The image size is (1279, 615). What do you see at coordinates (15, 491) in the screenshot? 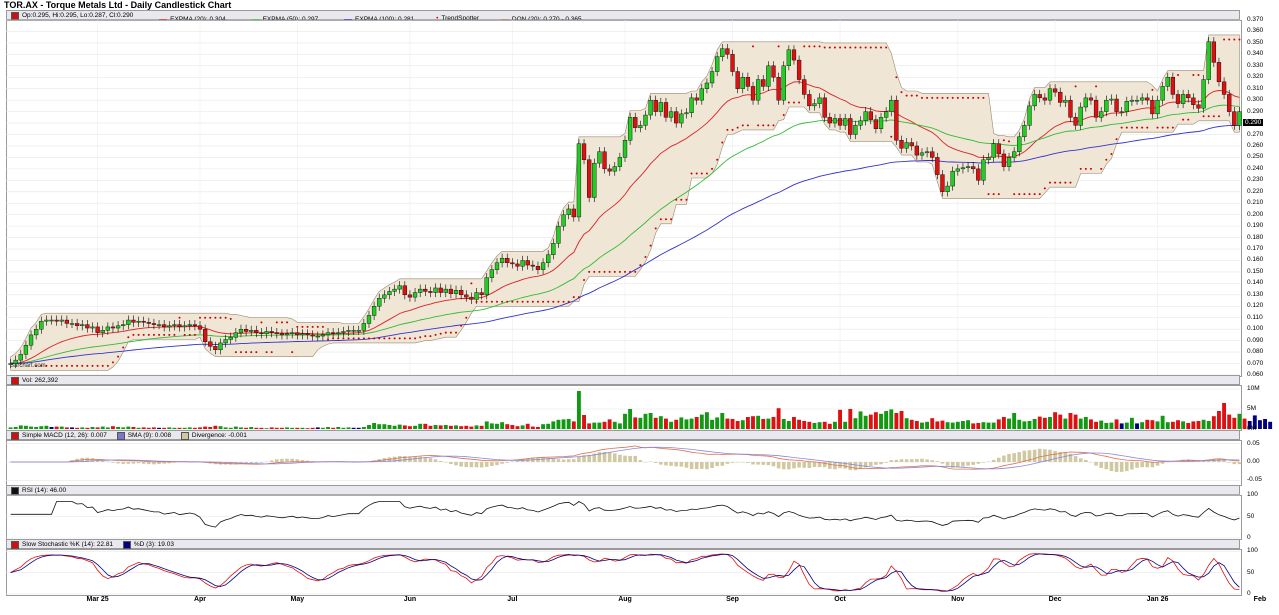
I see `rsi-swatch` at bounding box center [15, 491].